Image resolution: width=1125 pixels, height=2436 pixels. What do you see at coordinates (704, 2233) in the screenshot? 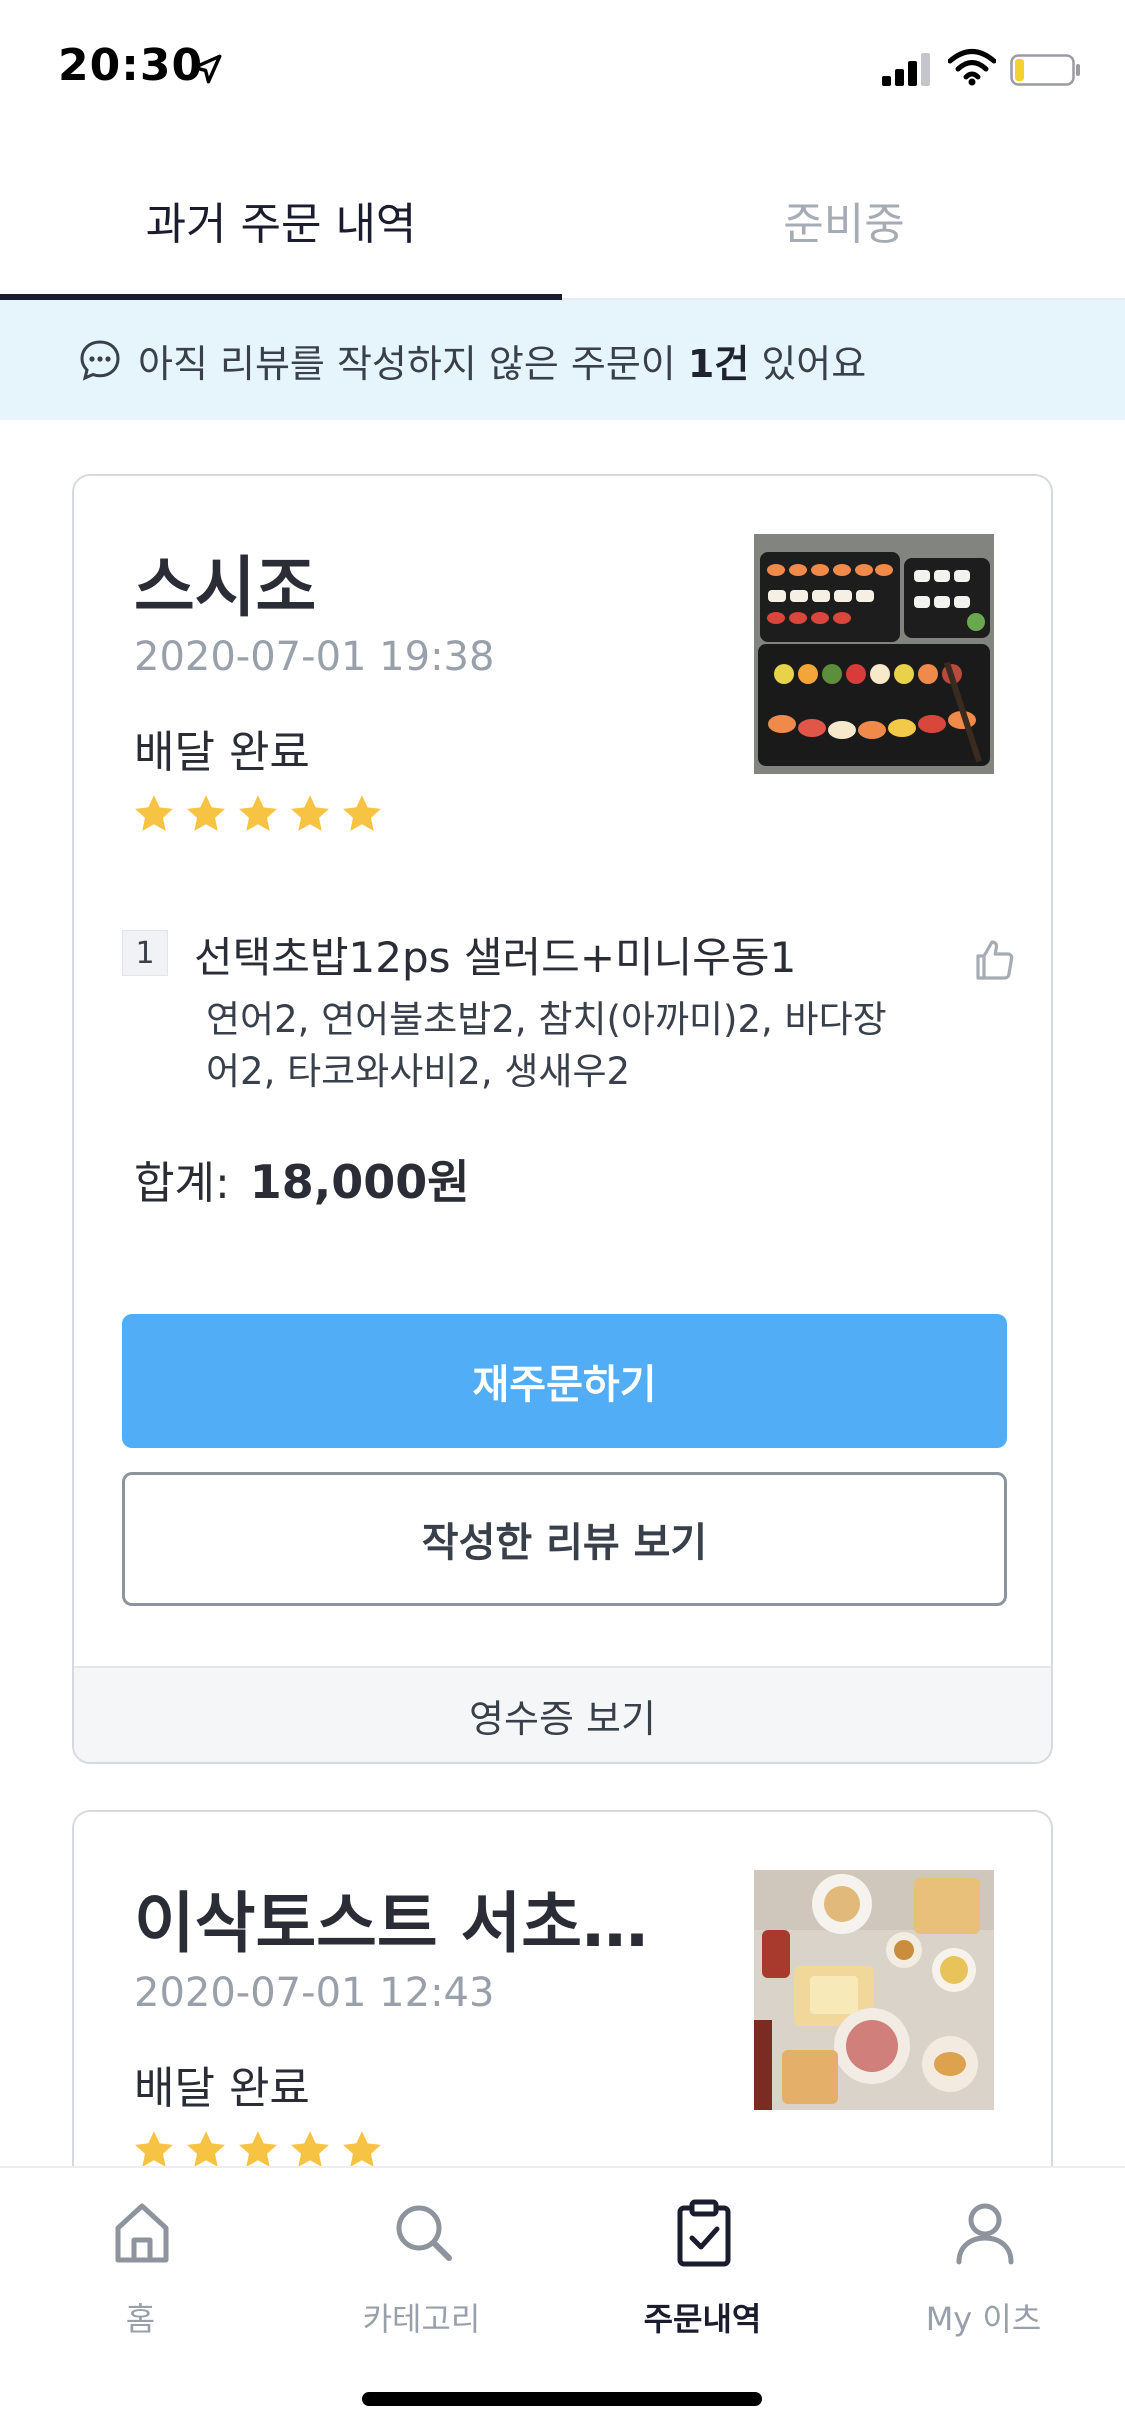
I see `clipboard-check-icon` at bounding box center [704, 2233].